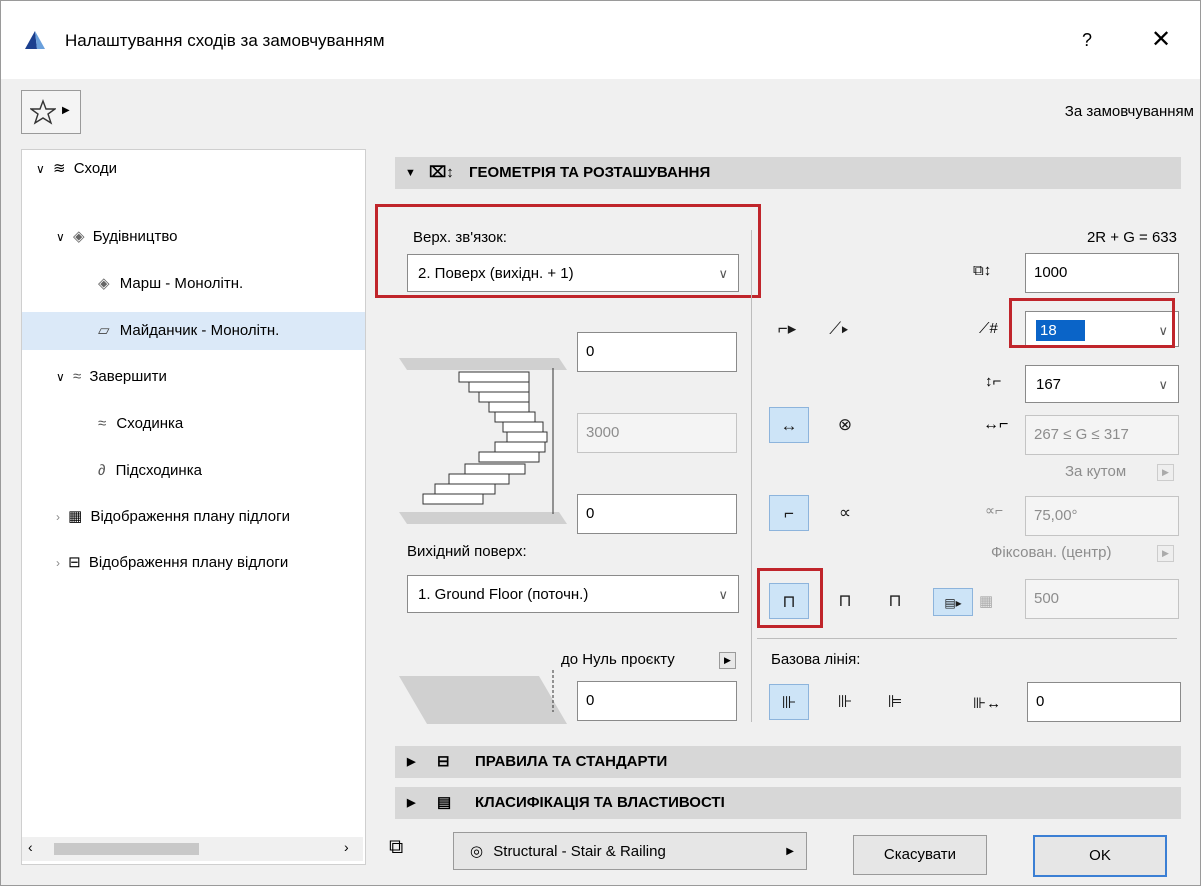 The width and height of the screenshot is (1201, 886). I want to click on flight-icon: ◈, so click(104, 283).